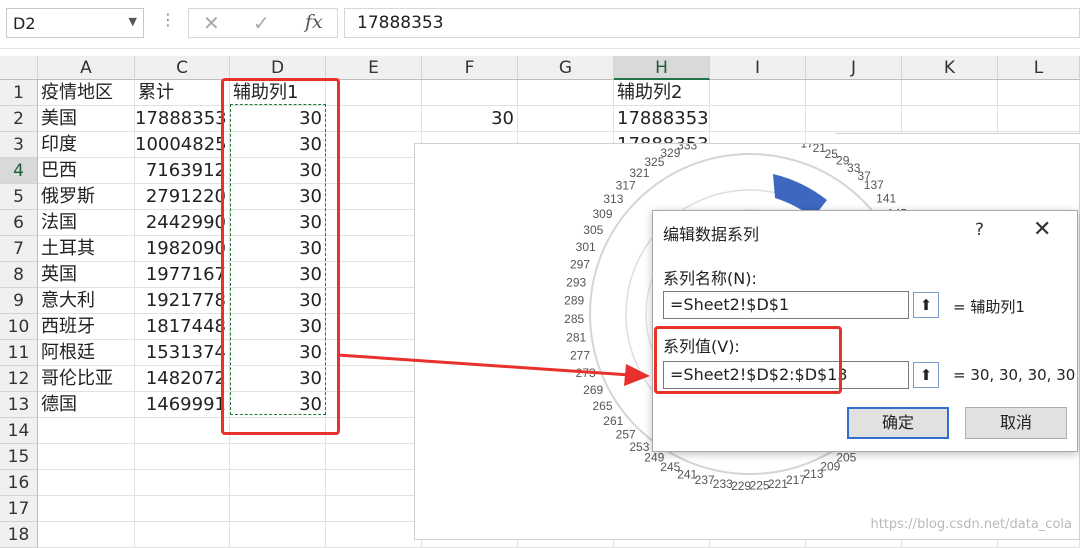 Image resolution: width=1080 pixels, height=548 pixels. Describe the element at coordinates (75, 23) in the screenshot. I see `name-box: D2 ▼` at that location.